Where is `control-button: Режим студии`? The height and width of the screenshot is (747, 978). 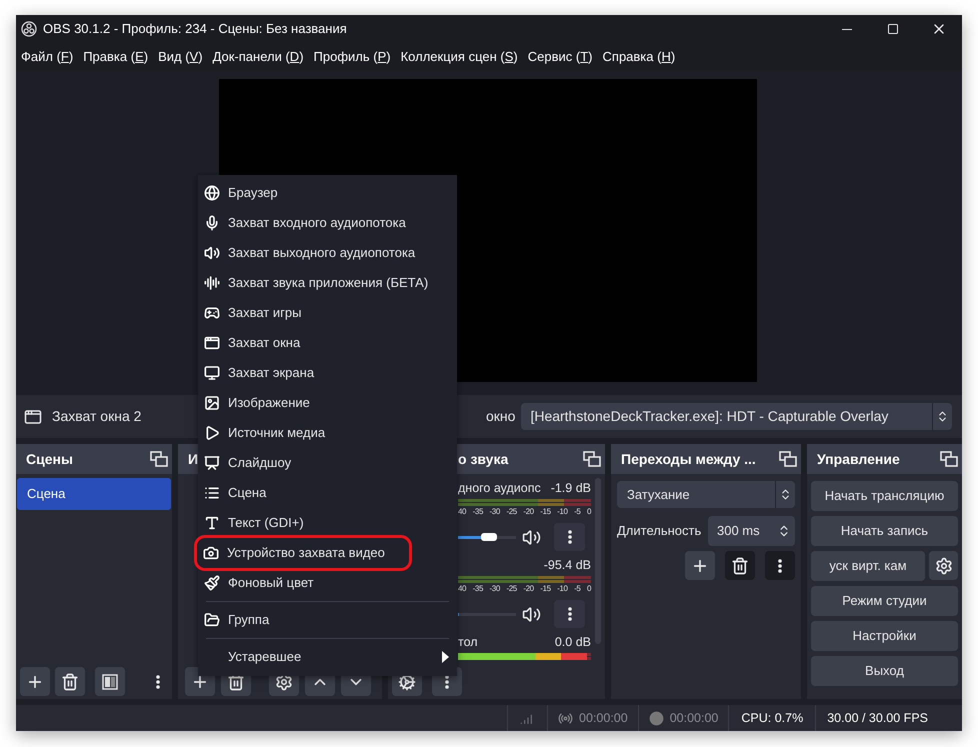
control-button: Режим студии is located at coordinates (884, 601).